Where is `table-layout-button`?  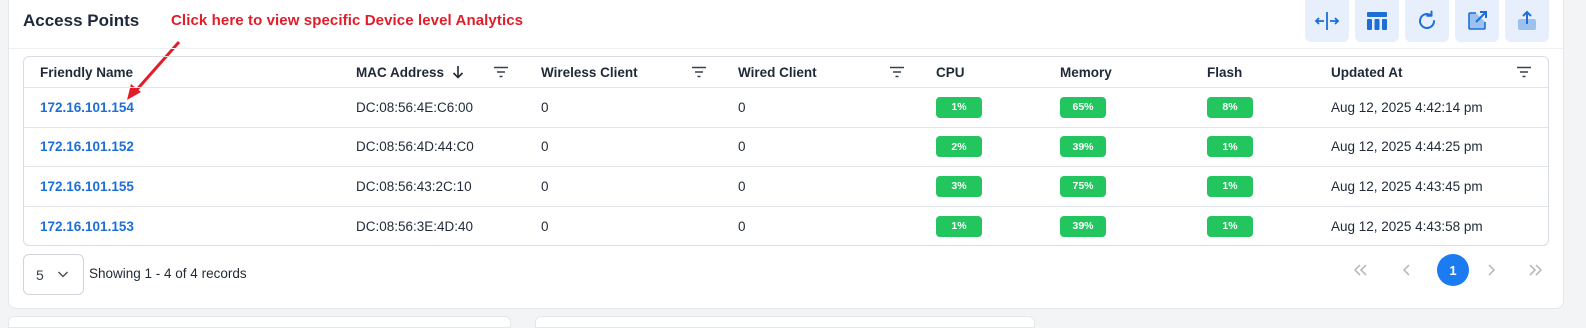 table-layout-button is located at coordinates (1377, 21).